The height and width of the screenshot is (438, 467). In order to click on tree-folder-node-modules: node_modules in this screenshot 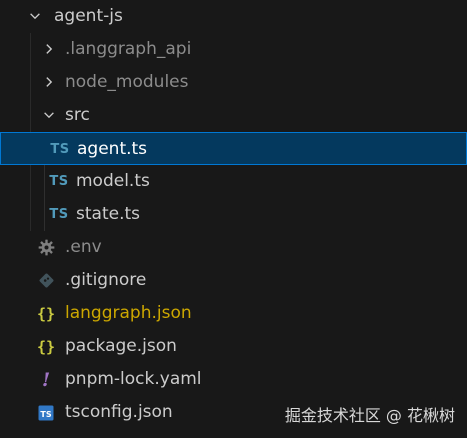, I will do `click(233, 82)`.